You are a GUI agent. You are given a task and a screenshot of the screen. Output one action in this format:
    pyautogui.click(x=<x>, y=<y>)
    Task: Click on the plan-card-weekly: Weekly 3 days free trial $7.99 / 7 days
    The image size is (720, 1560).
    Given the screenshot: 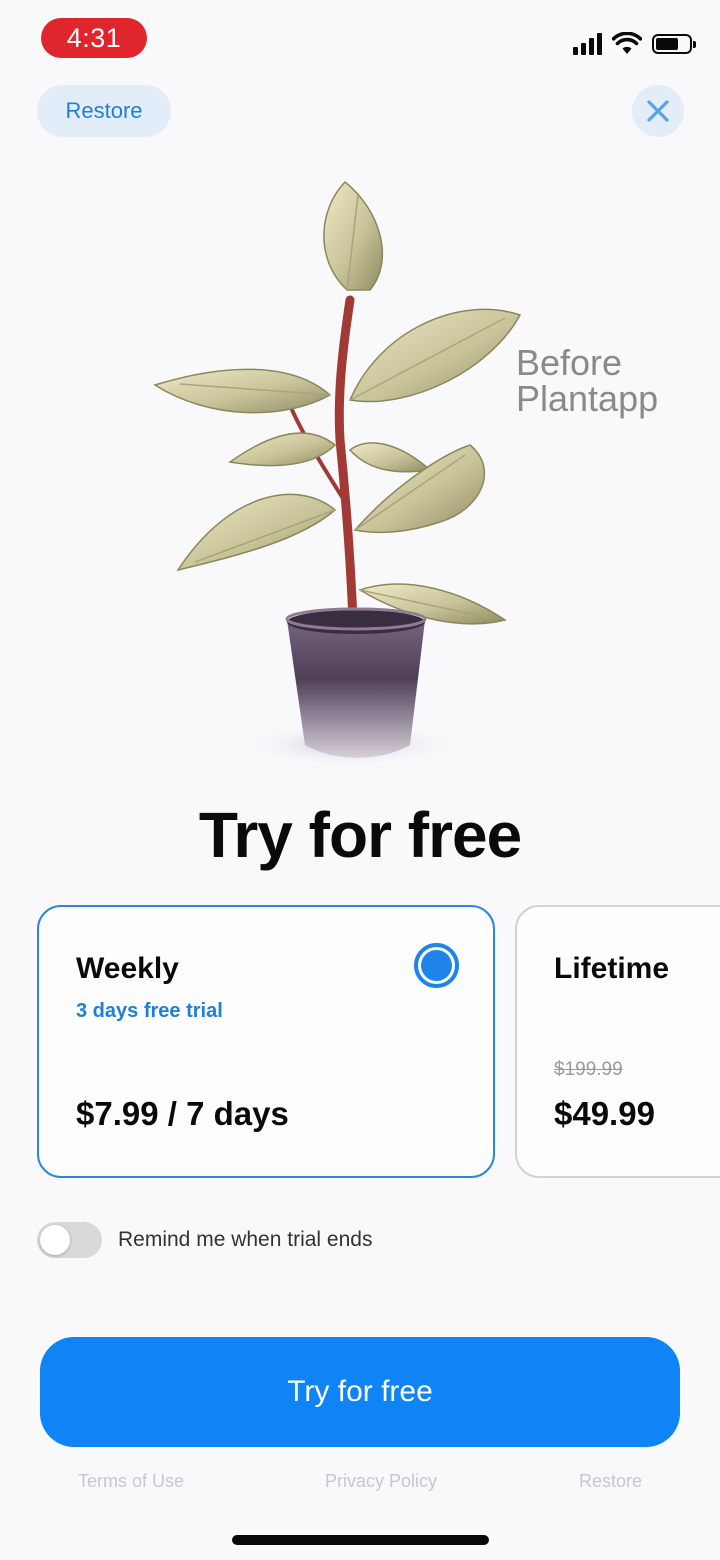 What is the action you would take?
    pyautogui.click(x=266, y=1041)
    